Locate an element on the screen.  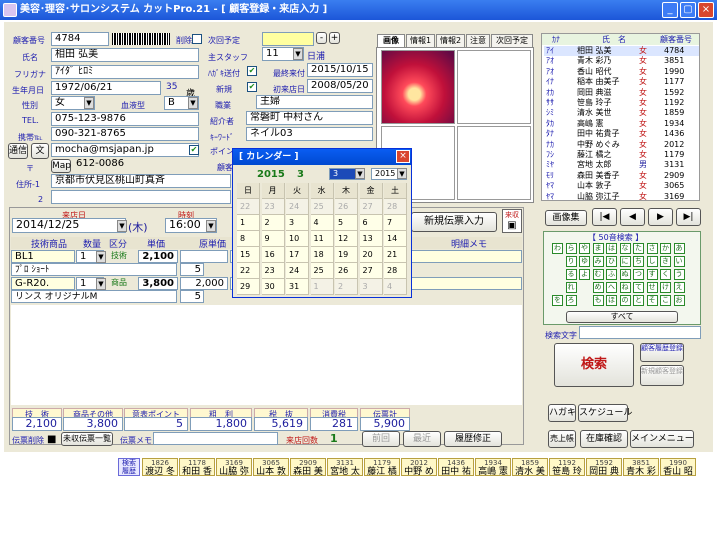
slip-memo-field is located at coordinates (215, 438).